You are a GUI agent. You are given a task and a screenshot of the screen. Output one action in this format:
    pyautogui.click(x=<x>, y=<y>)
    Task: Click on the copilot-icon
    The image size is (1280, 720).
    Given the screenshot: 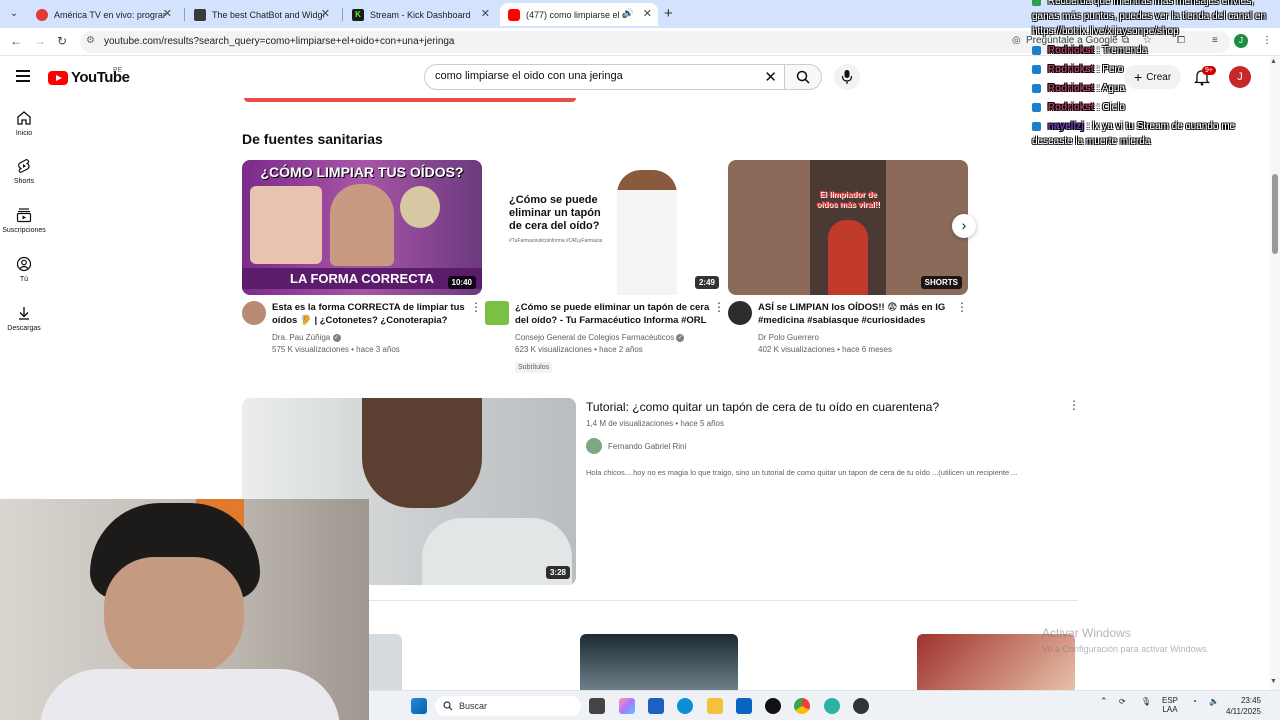 What is the action you would take?
    pyautogui.click(x=627, y=706)
    